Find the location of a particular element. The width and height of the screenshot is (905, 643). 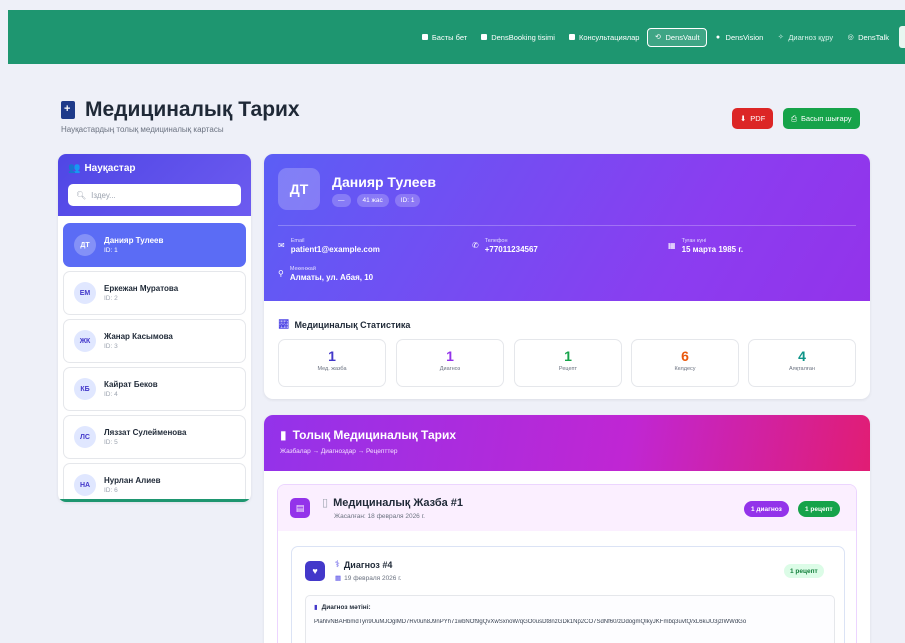

stethoscope-small-icon: ⚕ is located at coordinates (337, 564).